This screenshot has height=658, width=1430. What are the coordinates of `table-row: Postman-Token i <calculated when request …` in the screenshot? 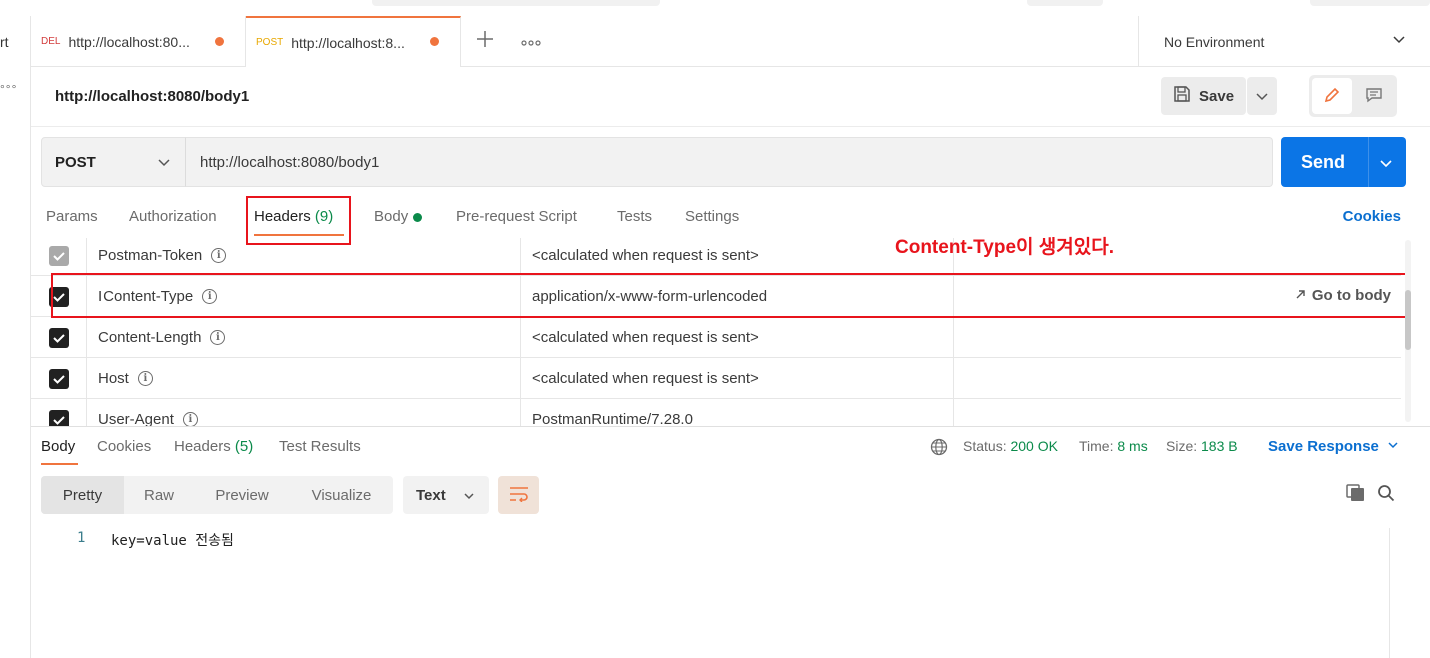 It's located at (716, 257).